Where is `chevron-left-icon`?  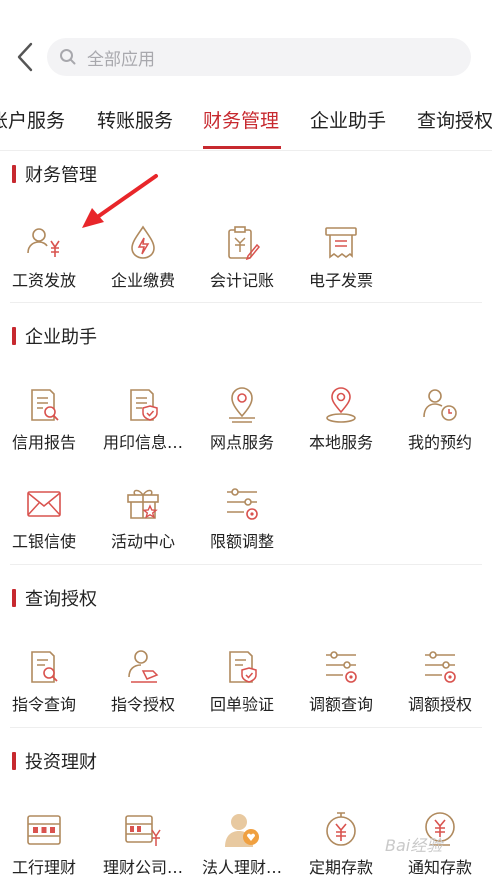 chevron-left-icon is located at coordinates (25, 57).